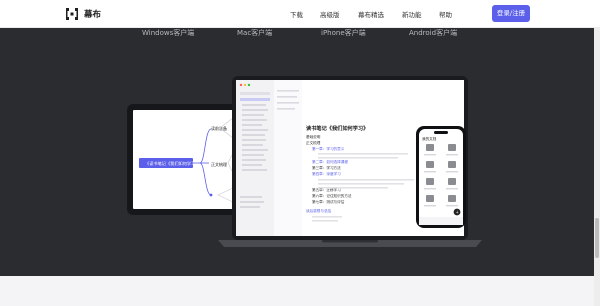  I want to click on doc-line: 第六章：记住知识的方法, so click(332, 195).